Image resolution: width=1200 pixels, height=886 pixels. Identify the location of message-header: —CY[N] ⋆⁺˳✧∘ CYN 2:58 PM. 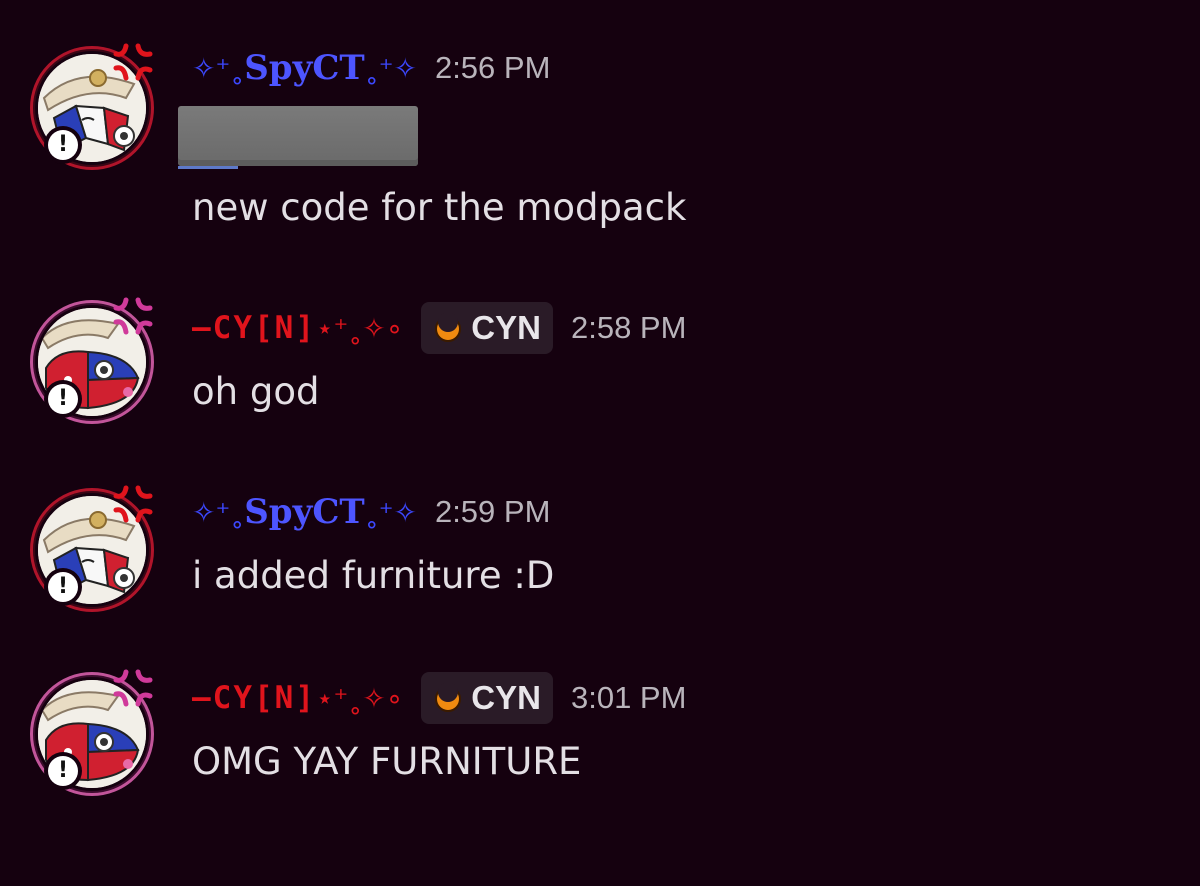
(439, 328).